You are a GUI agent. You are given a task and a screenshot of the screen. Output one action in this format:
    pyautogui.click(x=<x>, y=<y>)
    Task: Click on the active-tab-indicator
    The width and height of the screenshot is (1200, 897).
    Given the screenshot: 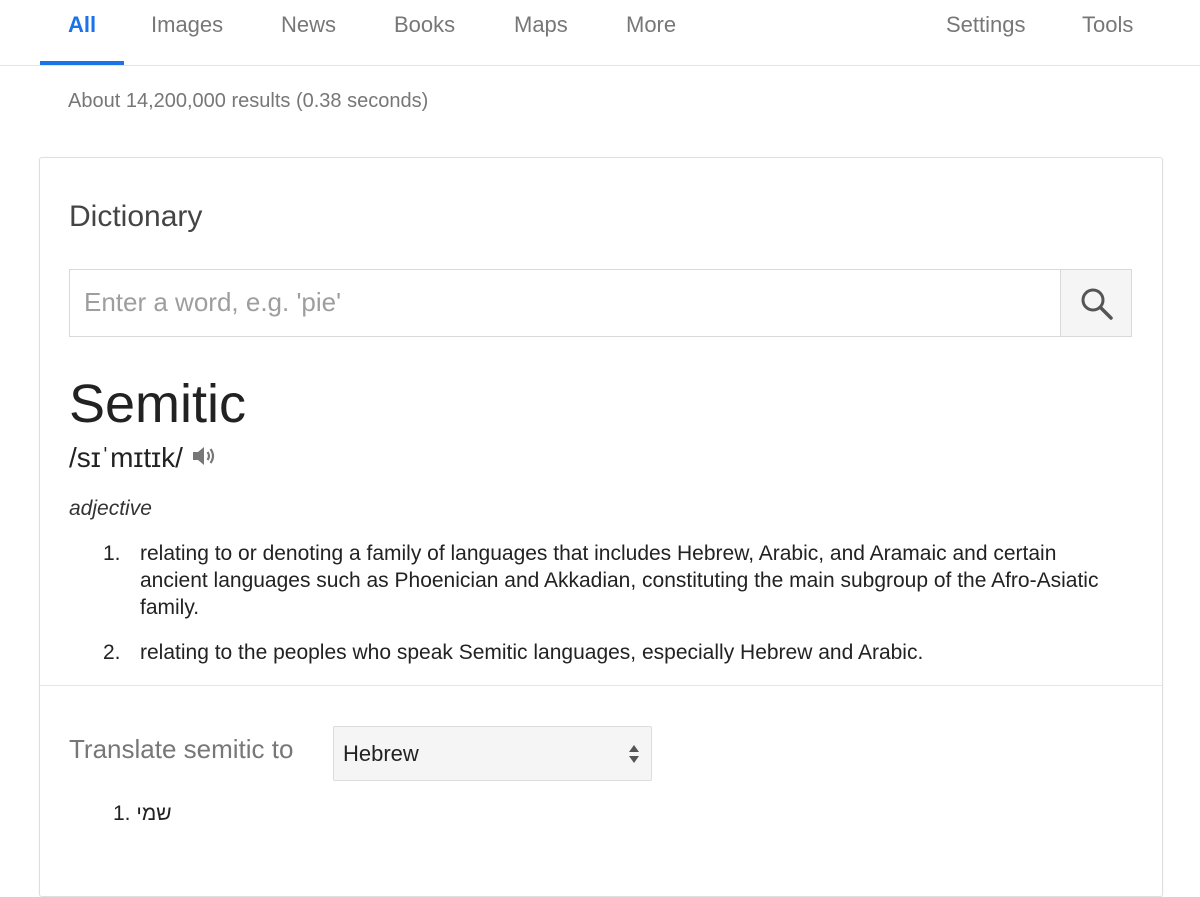 What is the action you would take?
    pyautogui.click(x=82, y=63)
    